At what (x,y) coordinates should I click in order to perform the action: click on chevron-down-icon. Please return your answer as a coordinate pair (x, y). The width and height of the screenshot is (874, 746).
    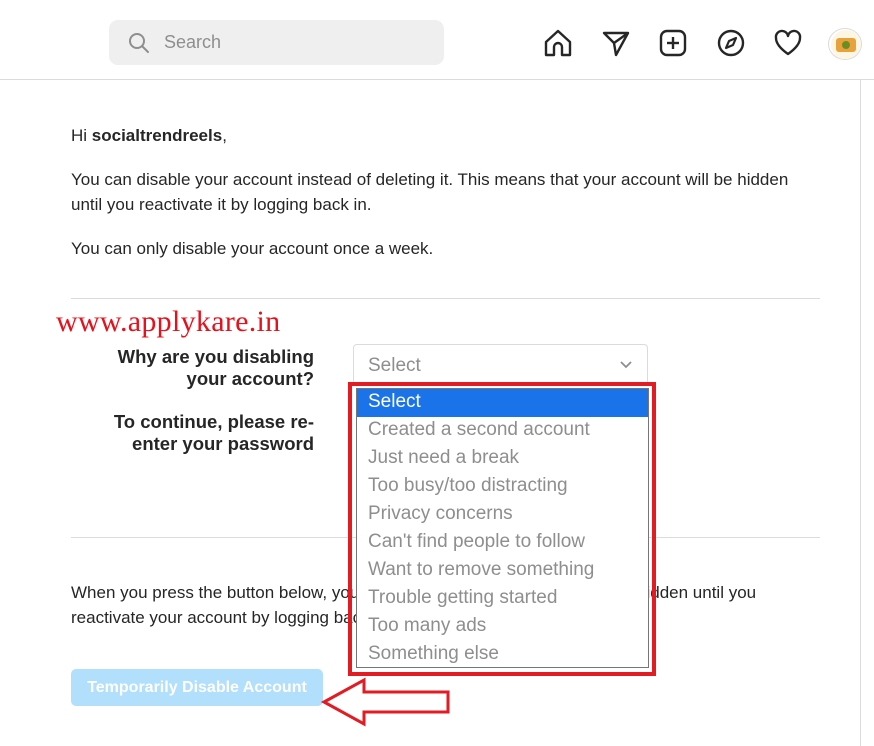
    Looking at the image, I should click on (626, 365).